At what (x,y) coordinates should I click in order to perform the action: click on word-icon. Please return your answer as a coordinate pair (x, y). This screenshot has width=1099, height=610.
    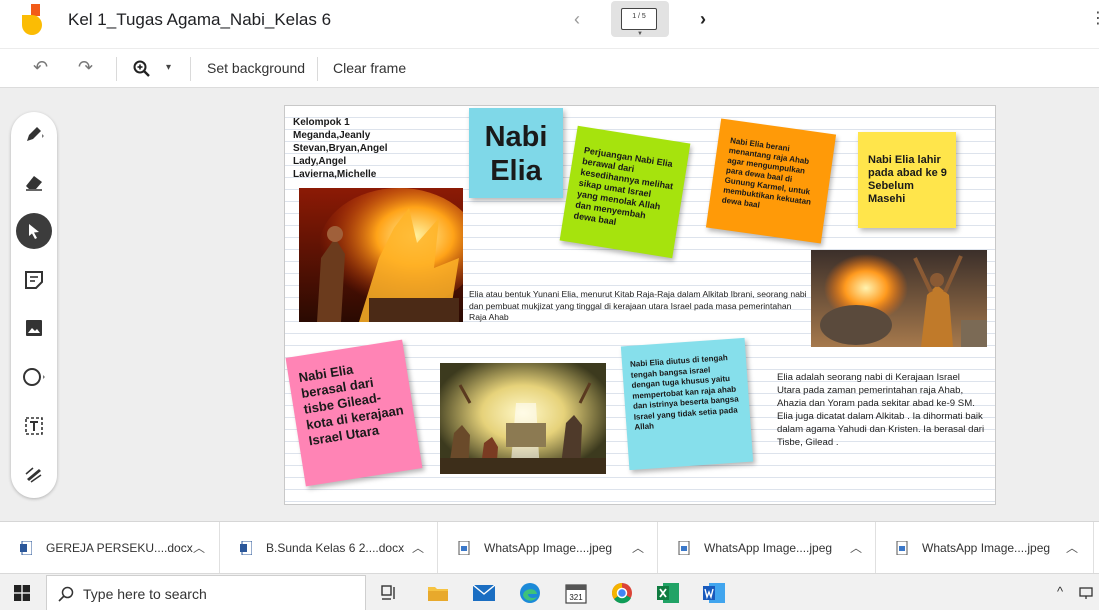
    Looking at the image, I should click on (714, 593).